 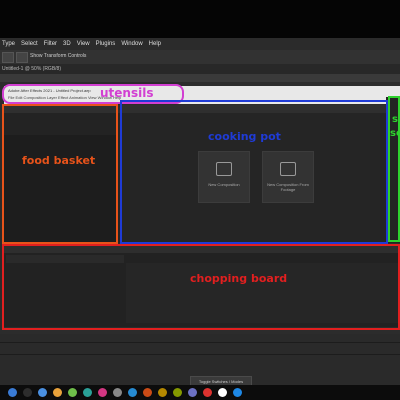 What do you see at coordinates (131, 44) in the screenshot?
I see `menu-item-window: Window` at bounding box center [131, 44].